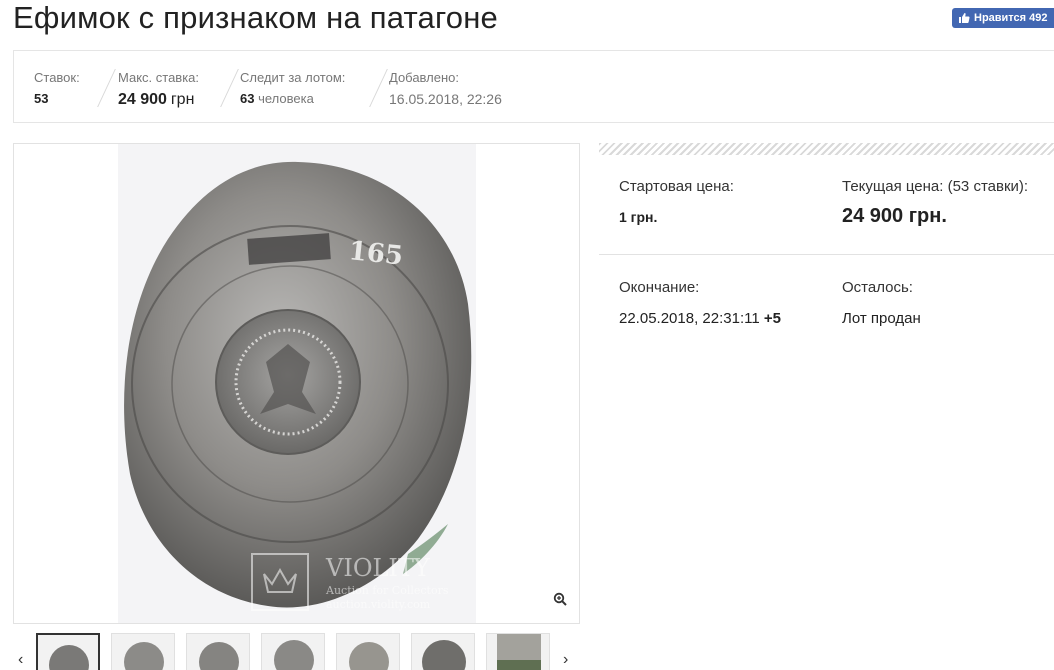  I want to click on watermark-brand: VIOLITY, so click(378, 568).